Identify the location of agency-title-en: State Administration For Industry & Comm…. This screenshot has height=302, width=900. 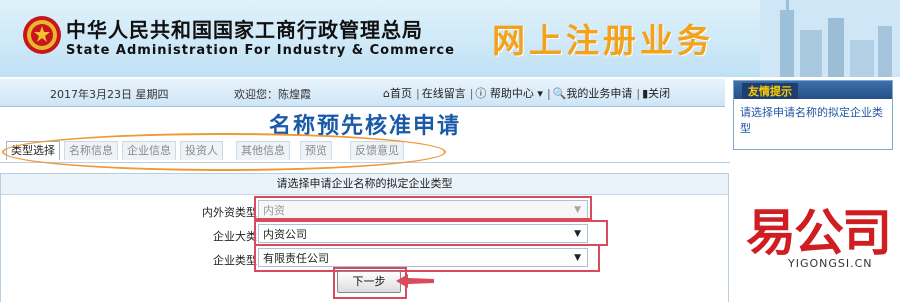
(260, 50).